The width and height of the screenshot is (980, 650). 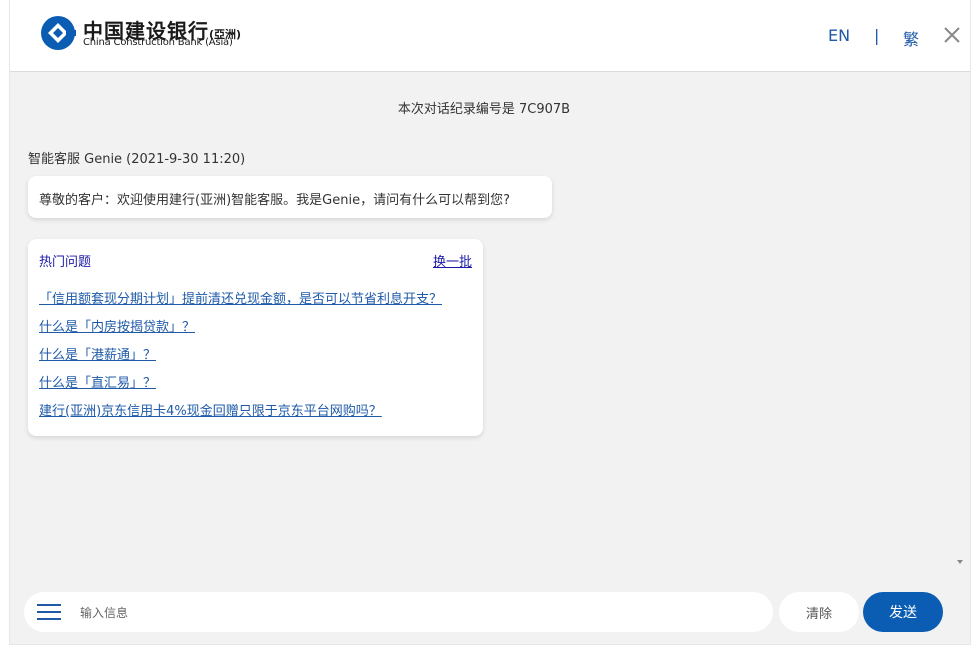 I want to click on send-button: 发送, so click(x=903, y=612).